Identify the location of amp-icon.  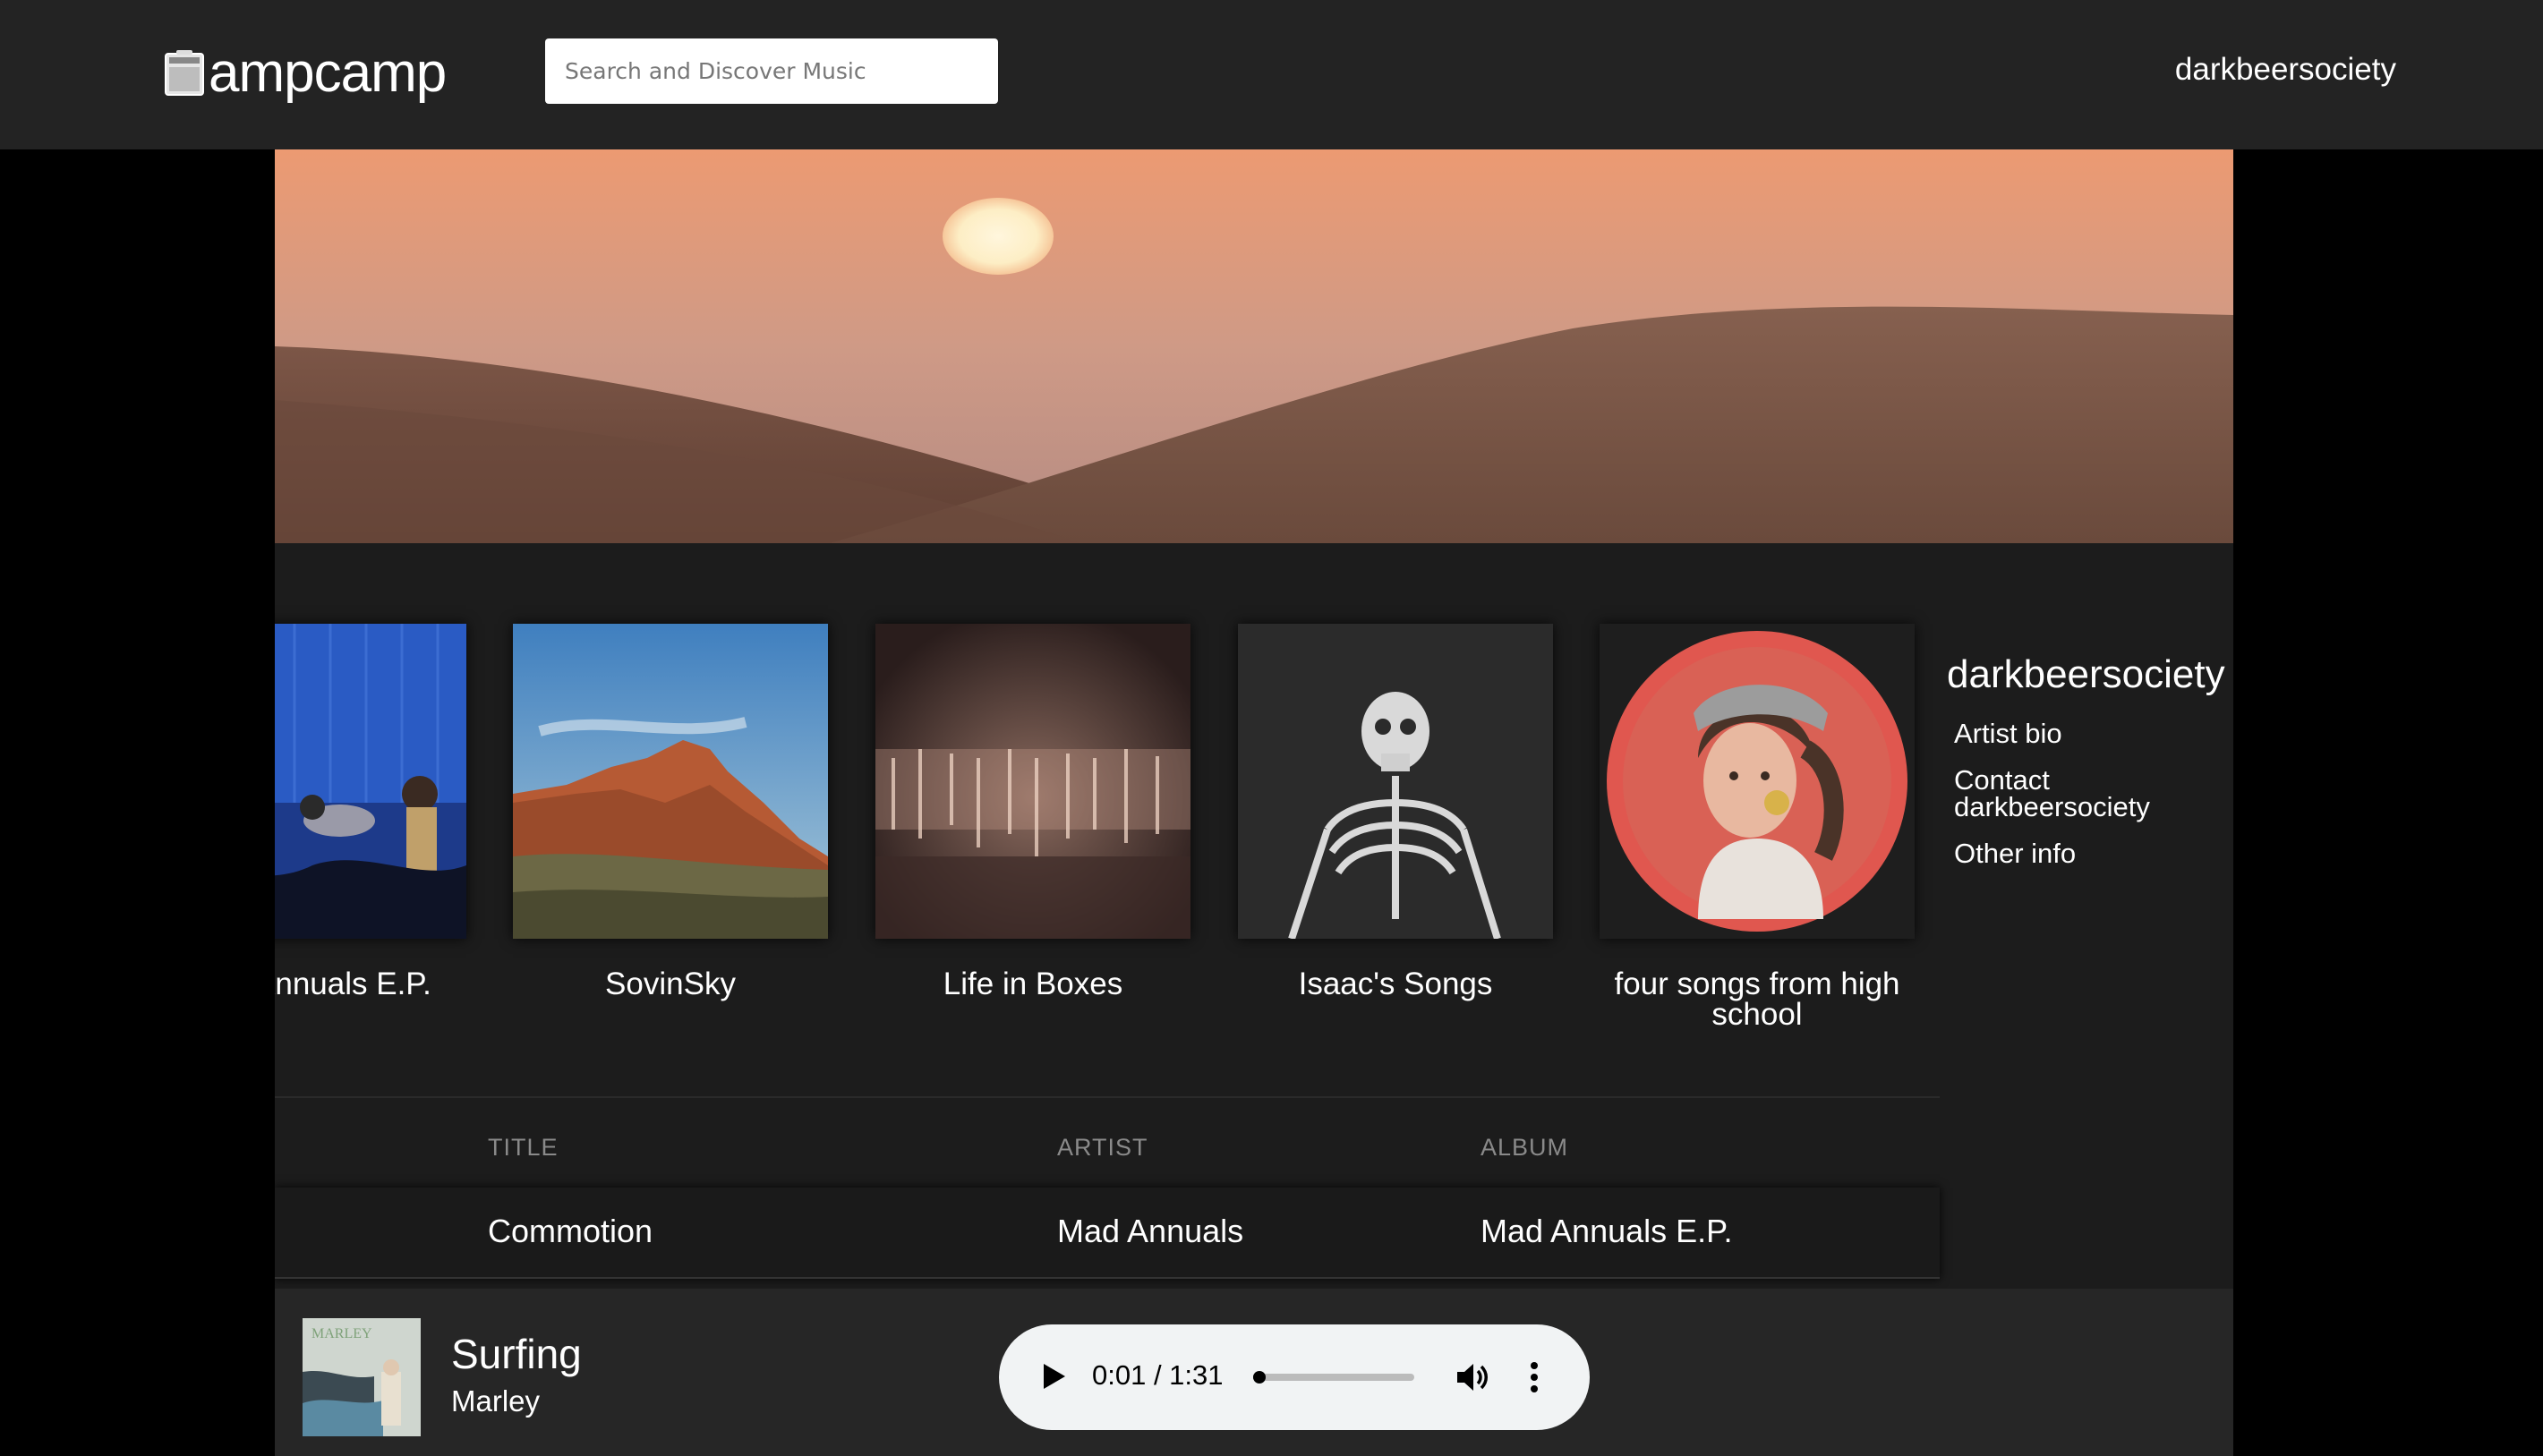
(184, 73).